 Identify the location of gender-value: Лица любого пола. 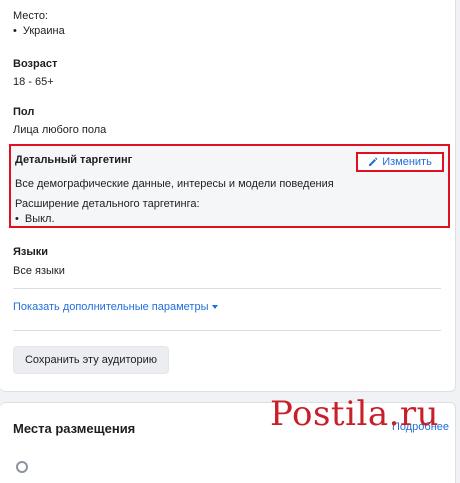
(60, 130).